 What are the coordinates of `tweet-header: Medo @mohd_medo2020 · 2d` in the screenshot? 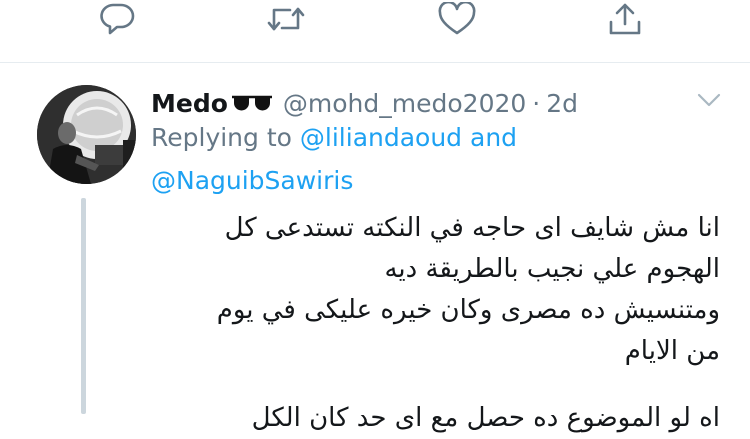 It's located at (364, 103).